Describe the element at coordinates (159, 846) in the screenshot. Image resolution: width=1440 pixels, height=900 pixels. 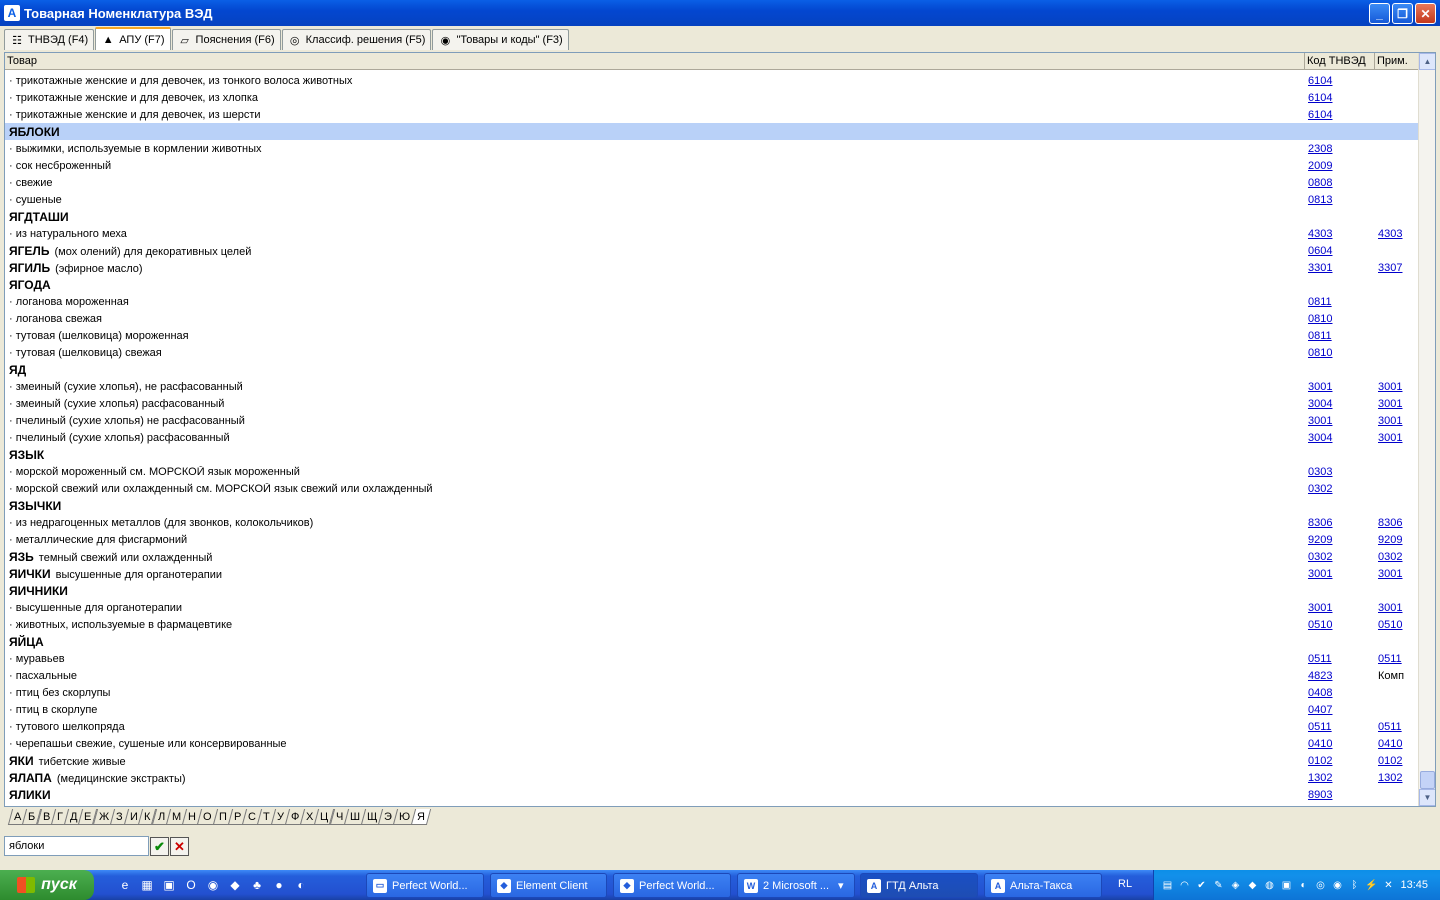
I see `search-confirm-button: ✔` at that location.